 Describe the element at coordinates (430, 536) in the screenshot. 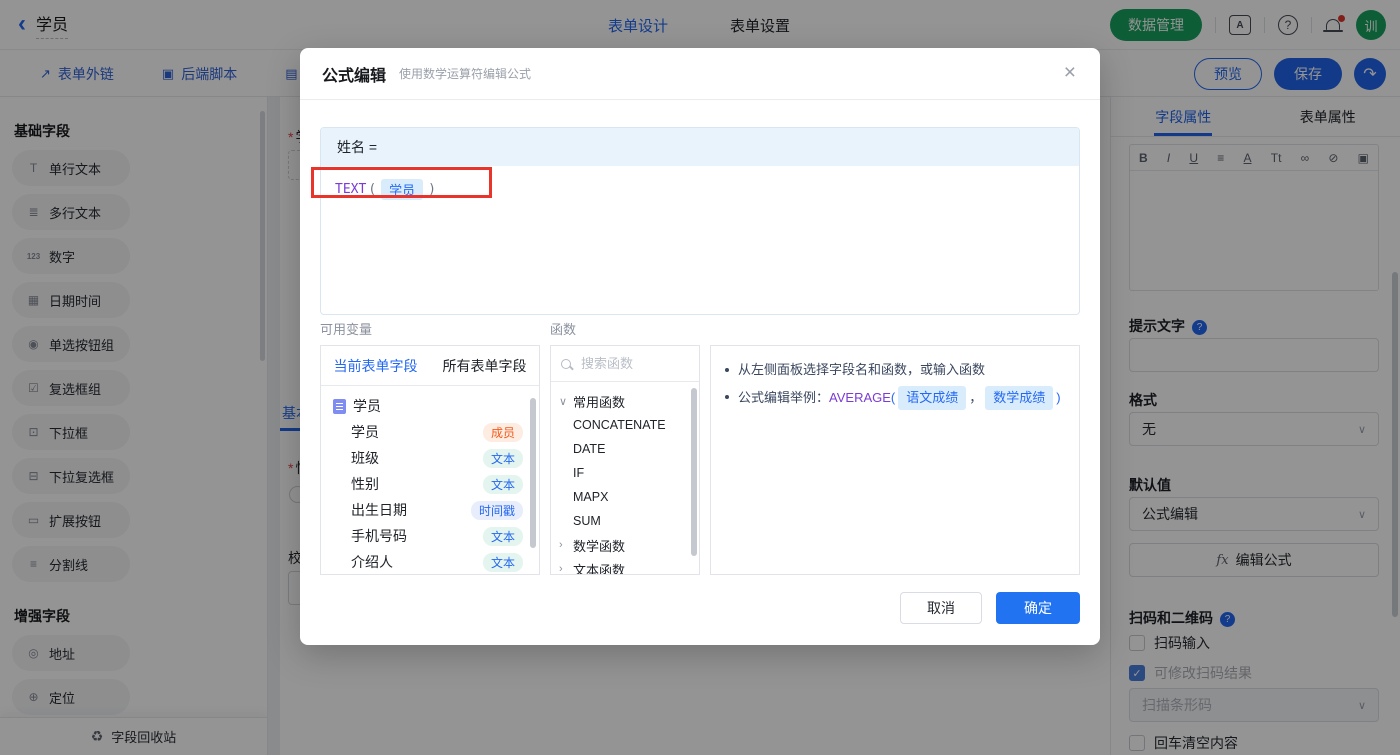

I see `variable-row-phone: 手机号码 文本` at that location.